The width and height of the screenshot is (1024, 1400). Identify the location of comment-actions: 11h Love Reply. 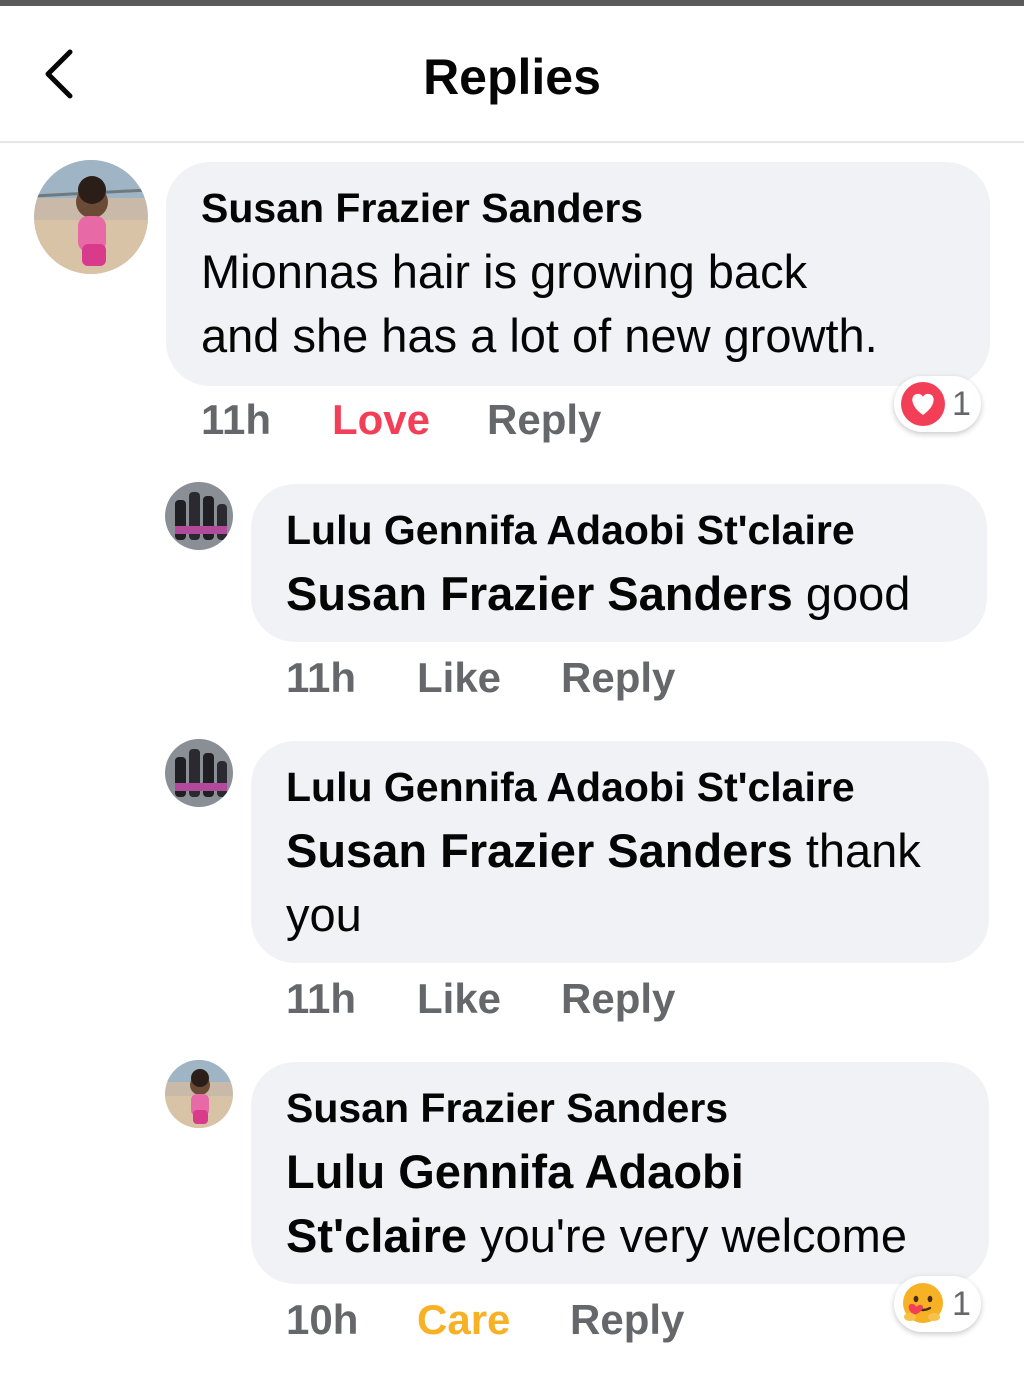
(451, 421).